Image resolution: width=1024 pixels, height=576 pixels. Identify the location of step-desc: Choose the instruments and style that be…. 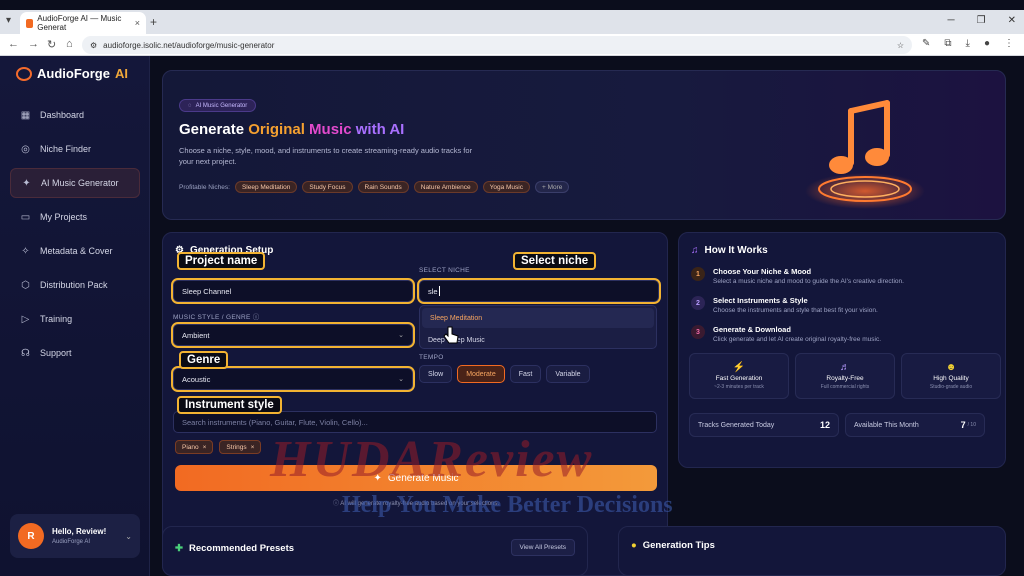
(795, 310).